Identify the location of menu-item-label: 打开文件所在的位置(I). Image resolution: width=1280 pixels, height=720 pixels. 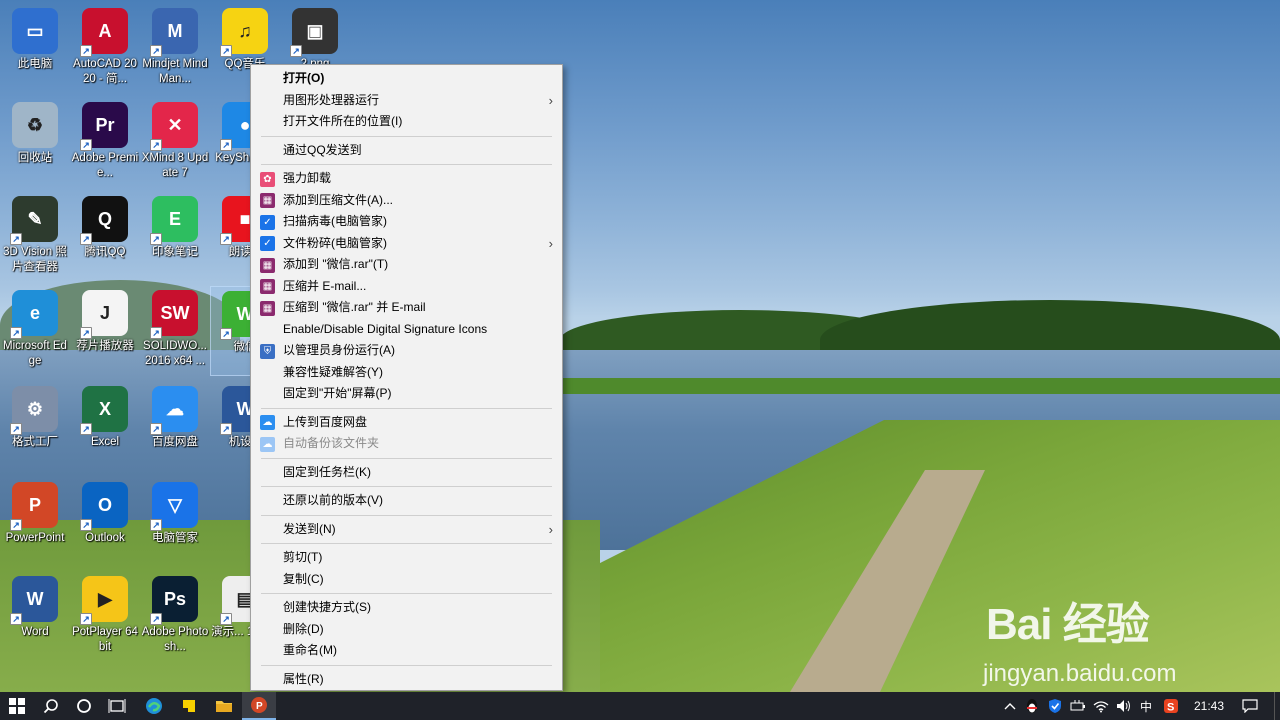
(343, 121).